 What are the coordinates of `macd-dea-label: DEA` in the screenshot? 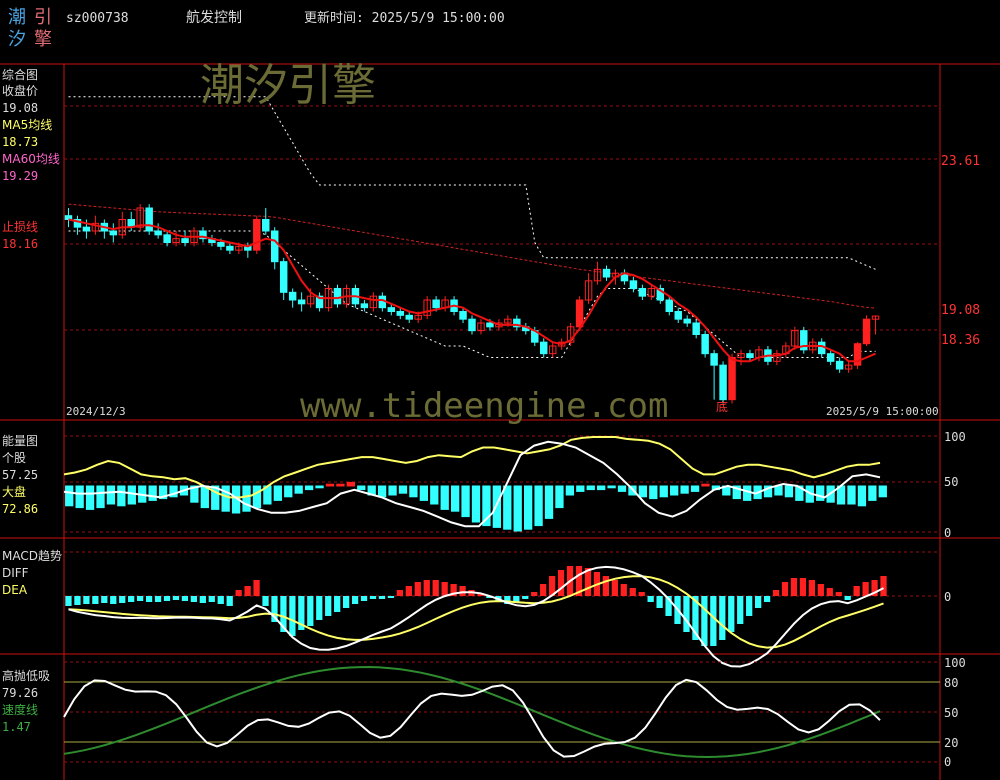 It's located at (15, 590).